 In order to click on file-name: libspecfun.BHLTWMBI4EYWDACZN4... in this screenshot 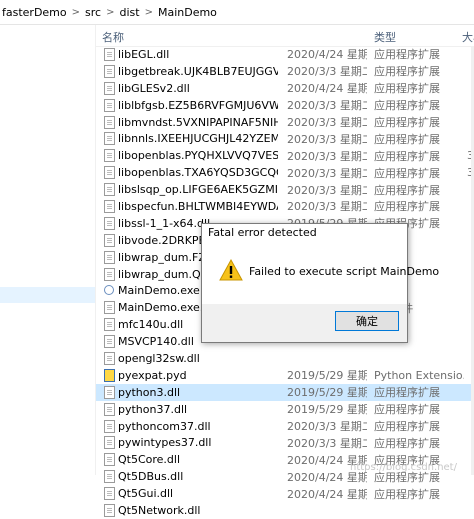, I will do `click(198, 206)`.